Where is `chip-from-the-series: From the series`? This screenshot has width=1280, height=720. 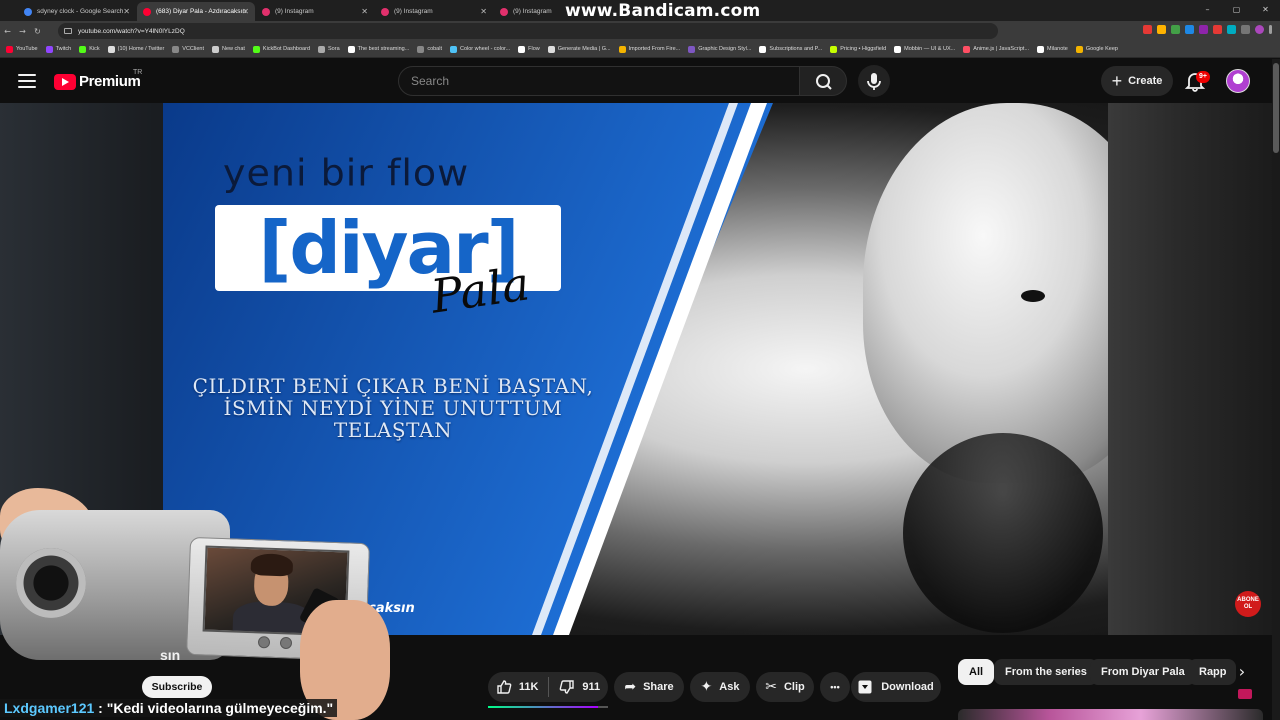
chip-from-the-series: From the series is located at coordinates (1046, 672).